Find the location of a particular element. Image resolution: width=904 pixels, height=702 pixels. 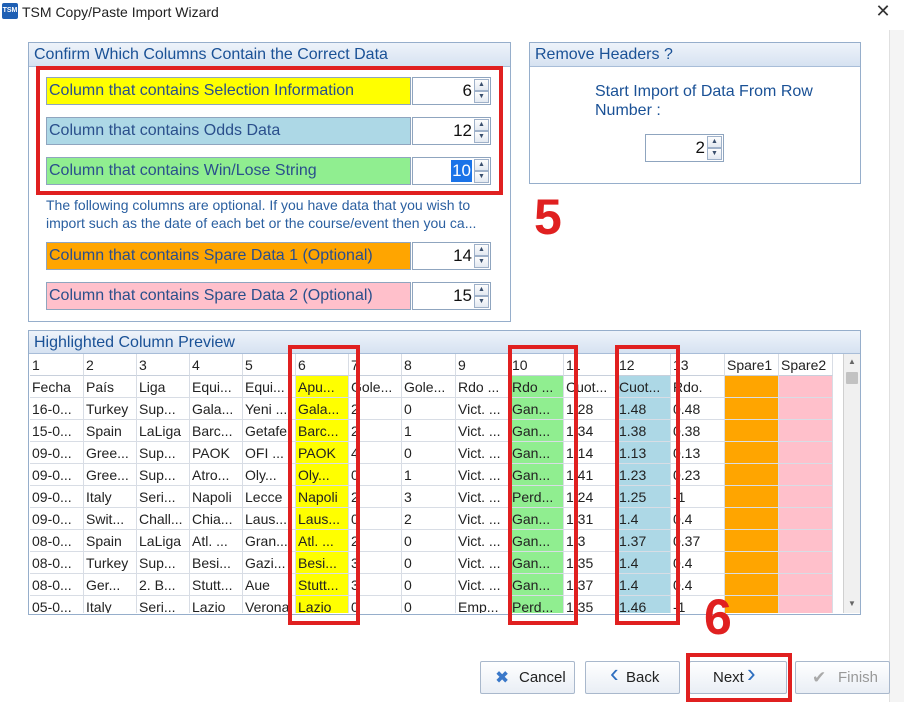

grid-cell: Spain is located at coordinates (110, 541).